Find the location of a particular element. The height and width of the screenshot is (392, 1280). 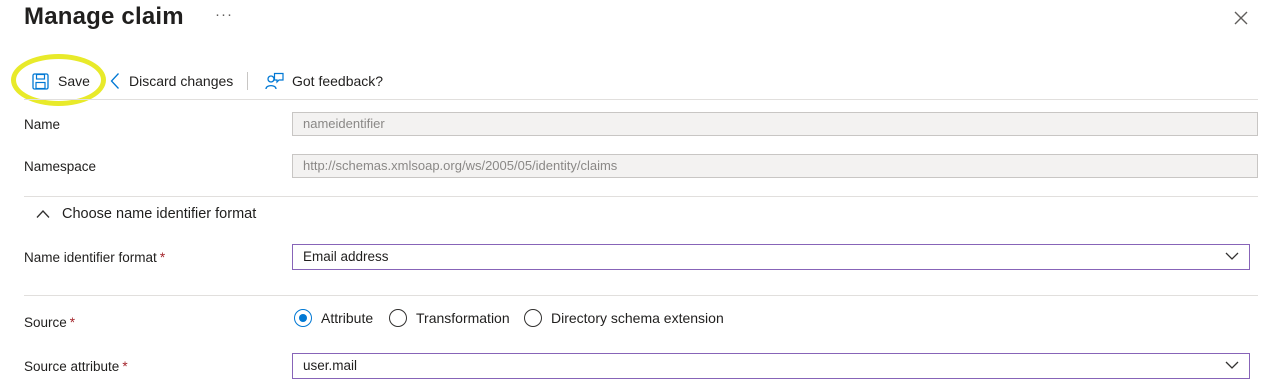

discard-changes-button: Discard changes is located at coordinates (171, 81).